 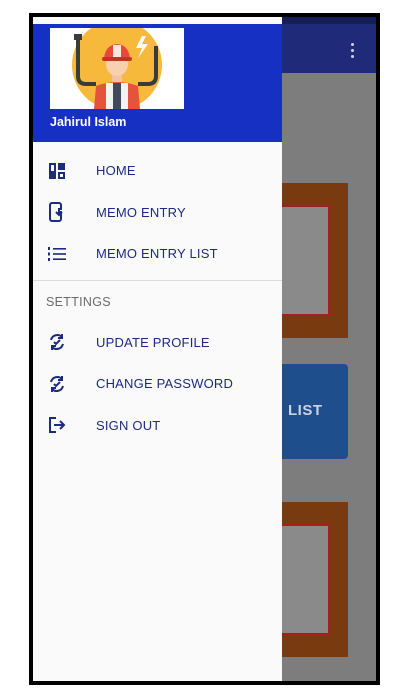 What do you see at coordinates (165, 384) in the screenshot?
I see `menu-item-label: CHANGE PASSWORD` at bounding box center [165, 384].